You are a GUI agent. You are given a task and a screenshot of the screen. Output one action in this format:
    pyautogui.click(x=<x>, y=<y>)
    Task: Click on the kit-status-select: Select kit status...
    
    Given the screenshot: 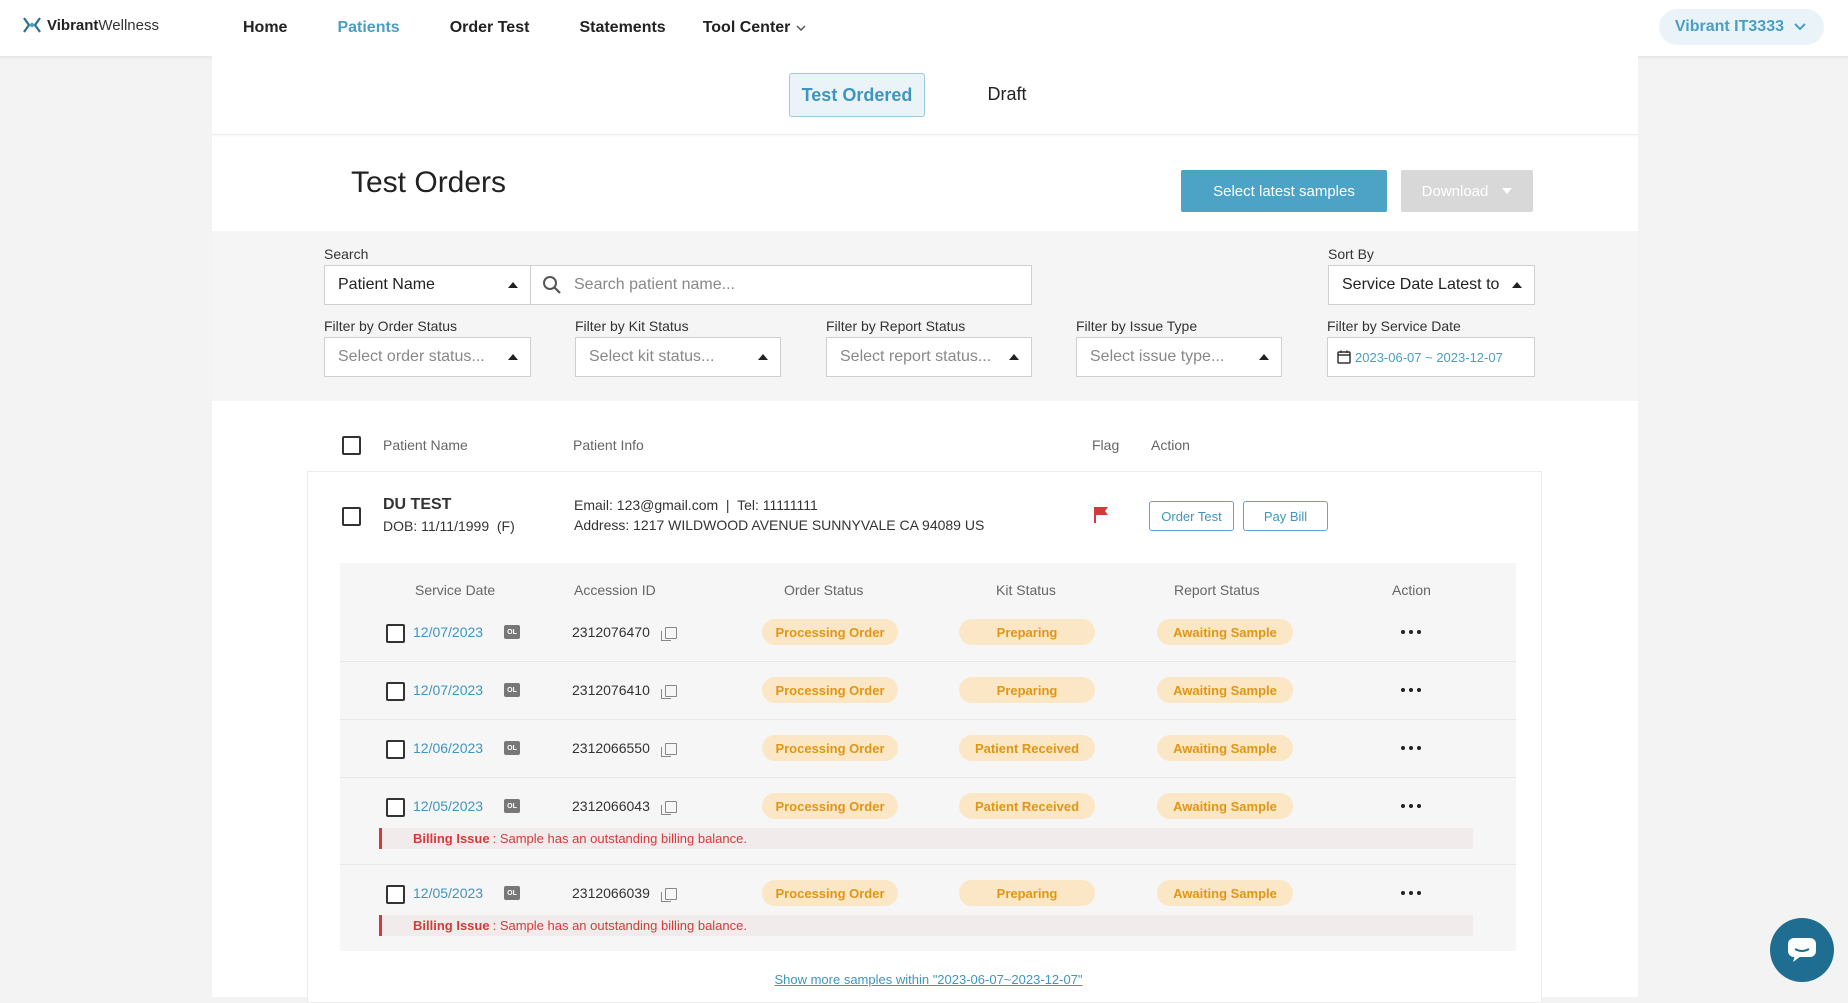 What is the action you would take?
    pyautogui.click(x=678, y=357)
    